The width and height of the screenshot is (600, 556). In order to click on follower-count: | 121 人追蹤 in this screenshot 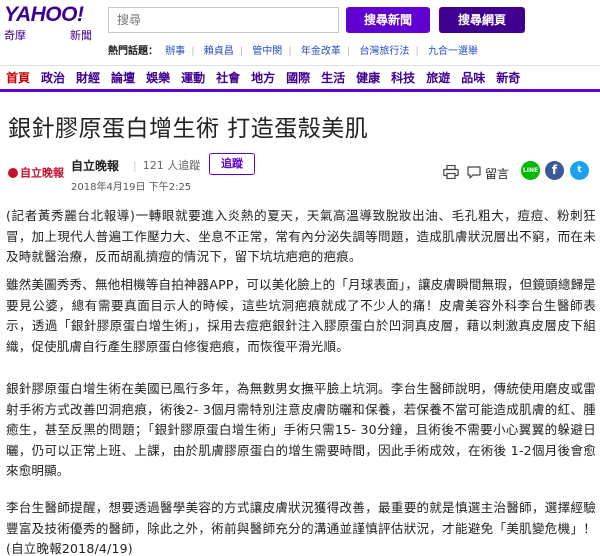, I will do `click(166, 165)`.